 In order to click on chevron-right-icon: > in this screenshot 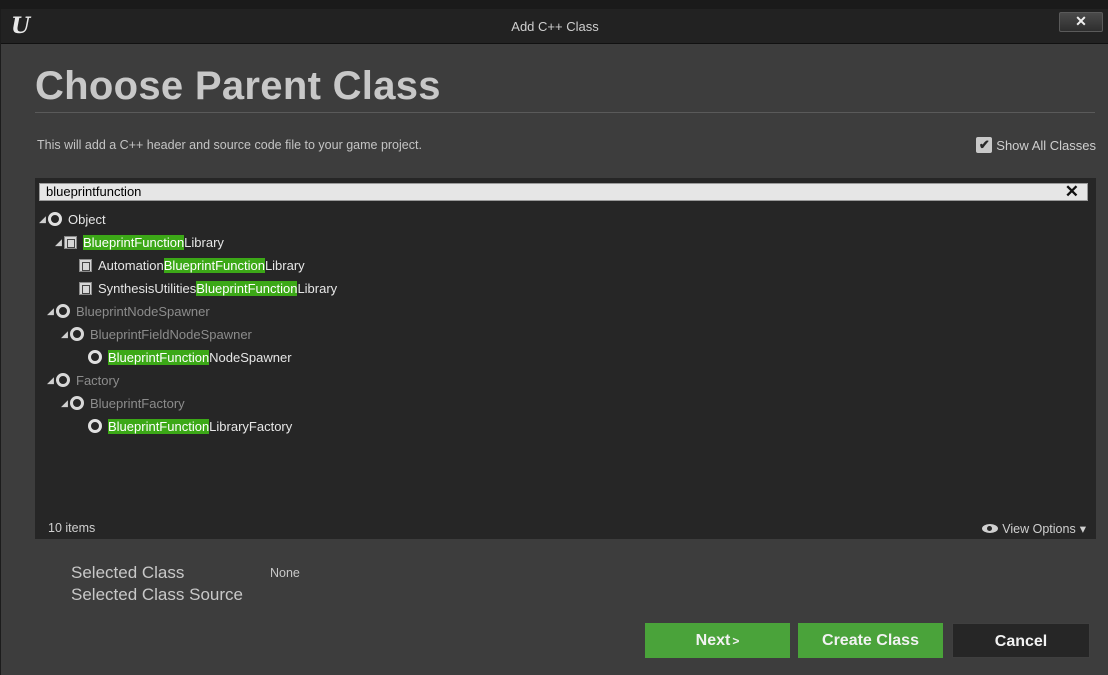, I will do `click(736, 641)`.